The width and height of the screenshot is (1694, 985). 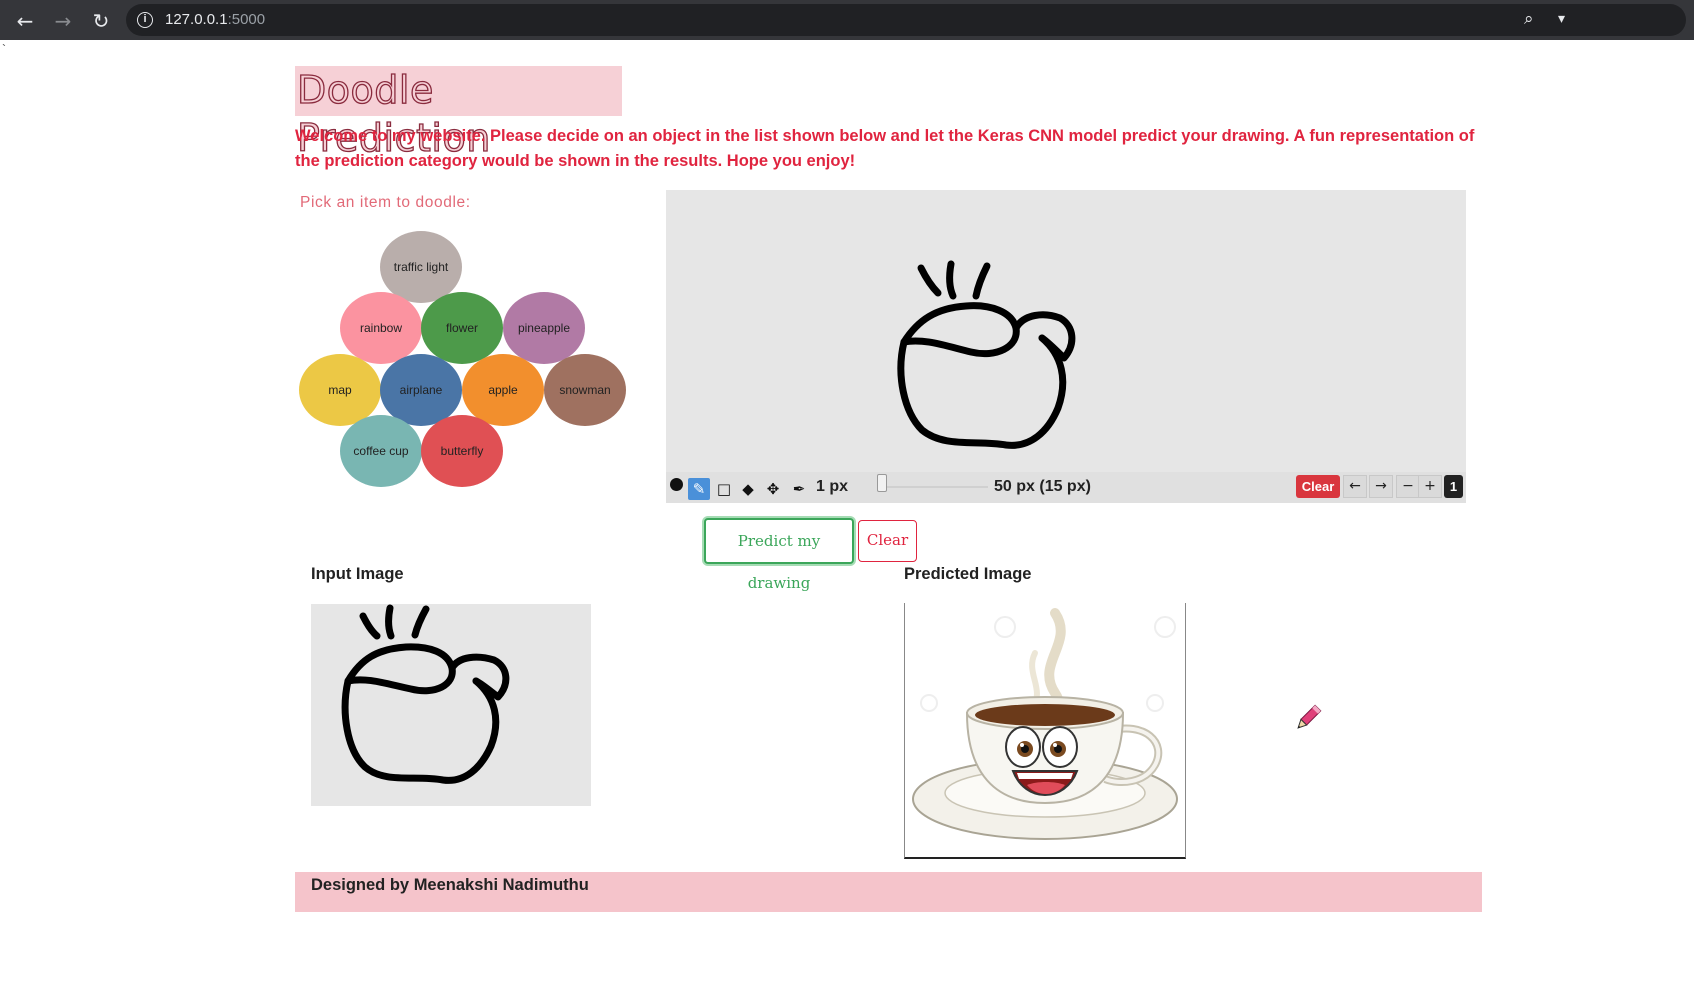 I want to click on eraser-icon: ◆, so click(x=748, y=489).